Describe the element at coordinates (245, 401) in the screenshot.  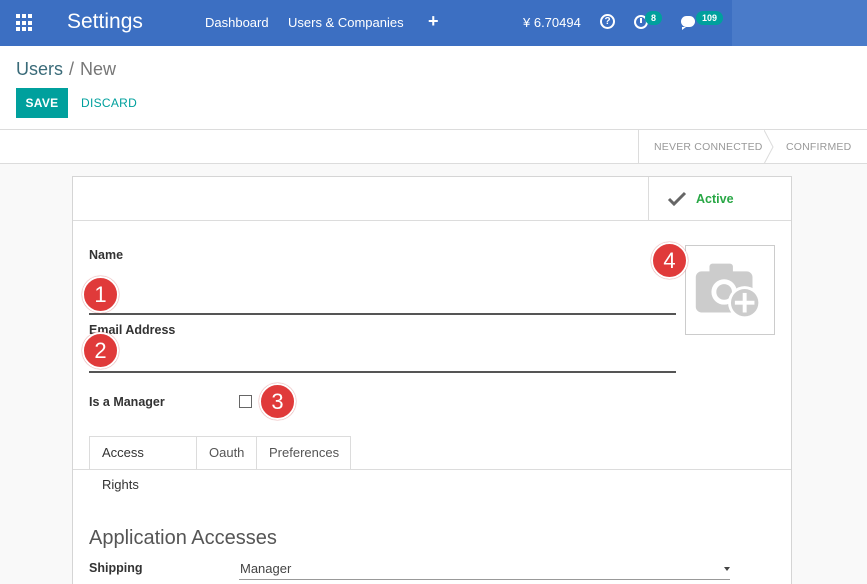
I see `is-manager-checkbox` at that location.